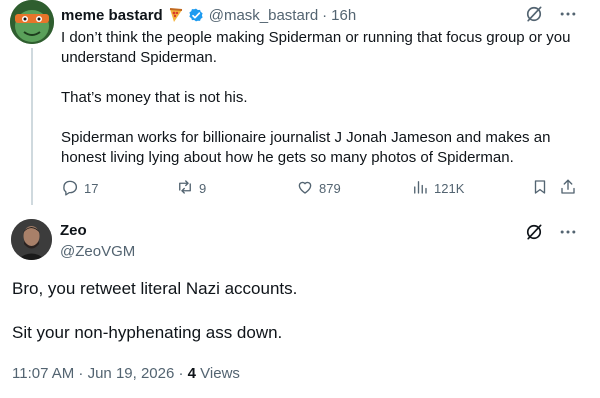  Describe the element at coordinates (97, 251) in the screenshot. I see `handle: @ZeoVGM` at that location.